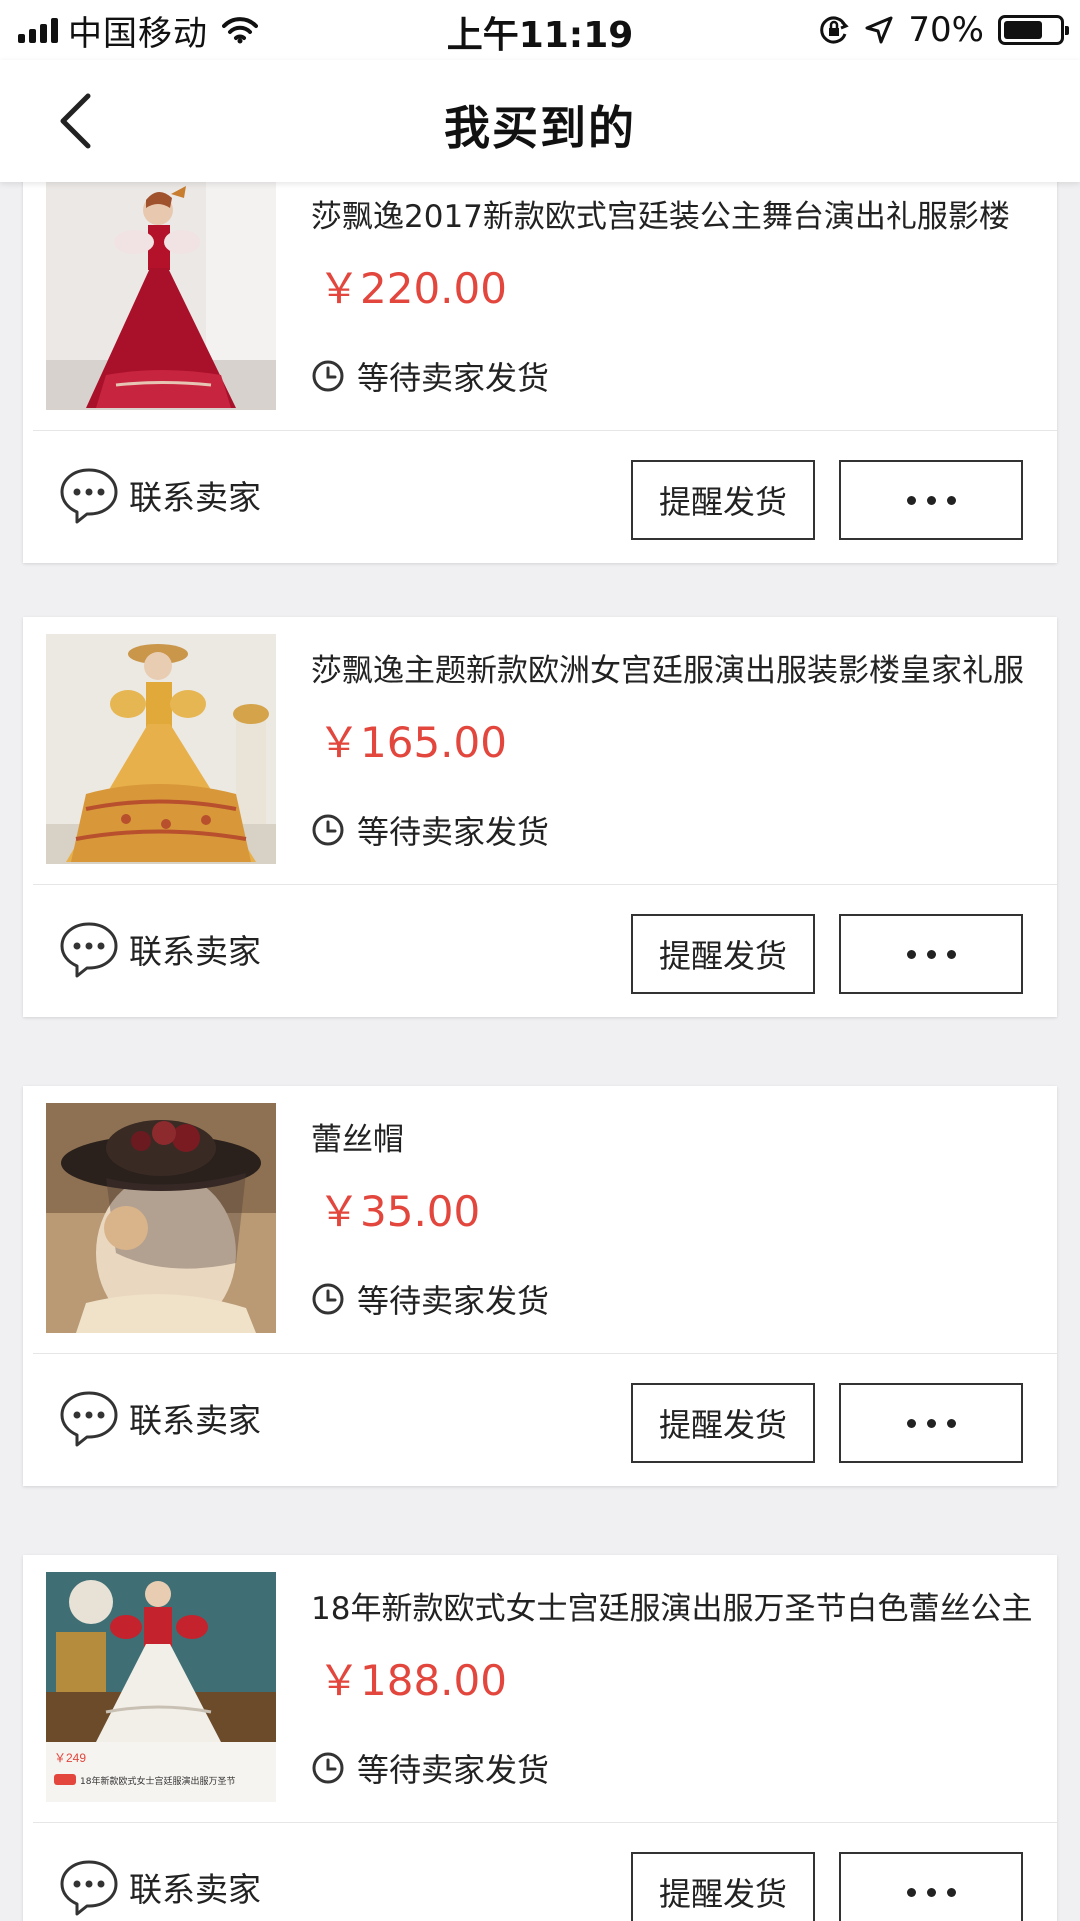 Image resolution: width=1080 pixels, height=1921 pixels. I want to click on status-bar: 中国移动 上午11:19 70%, so click(540, 30).